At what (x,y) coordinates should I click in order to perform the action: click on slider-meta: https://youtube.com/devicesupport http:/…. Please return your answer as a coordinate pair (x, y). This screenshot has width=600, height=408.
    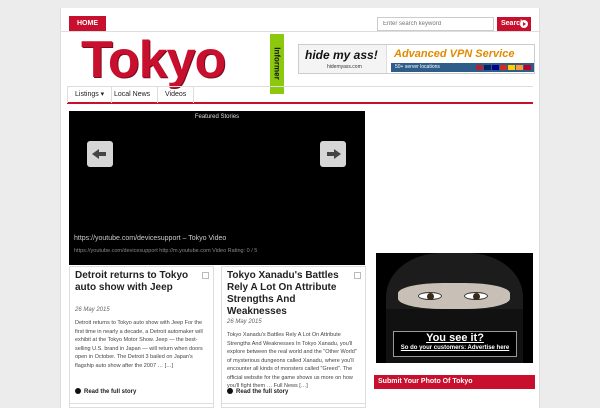
    Looking at the image, I should click on (166, 251).